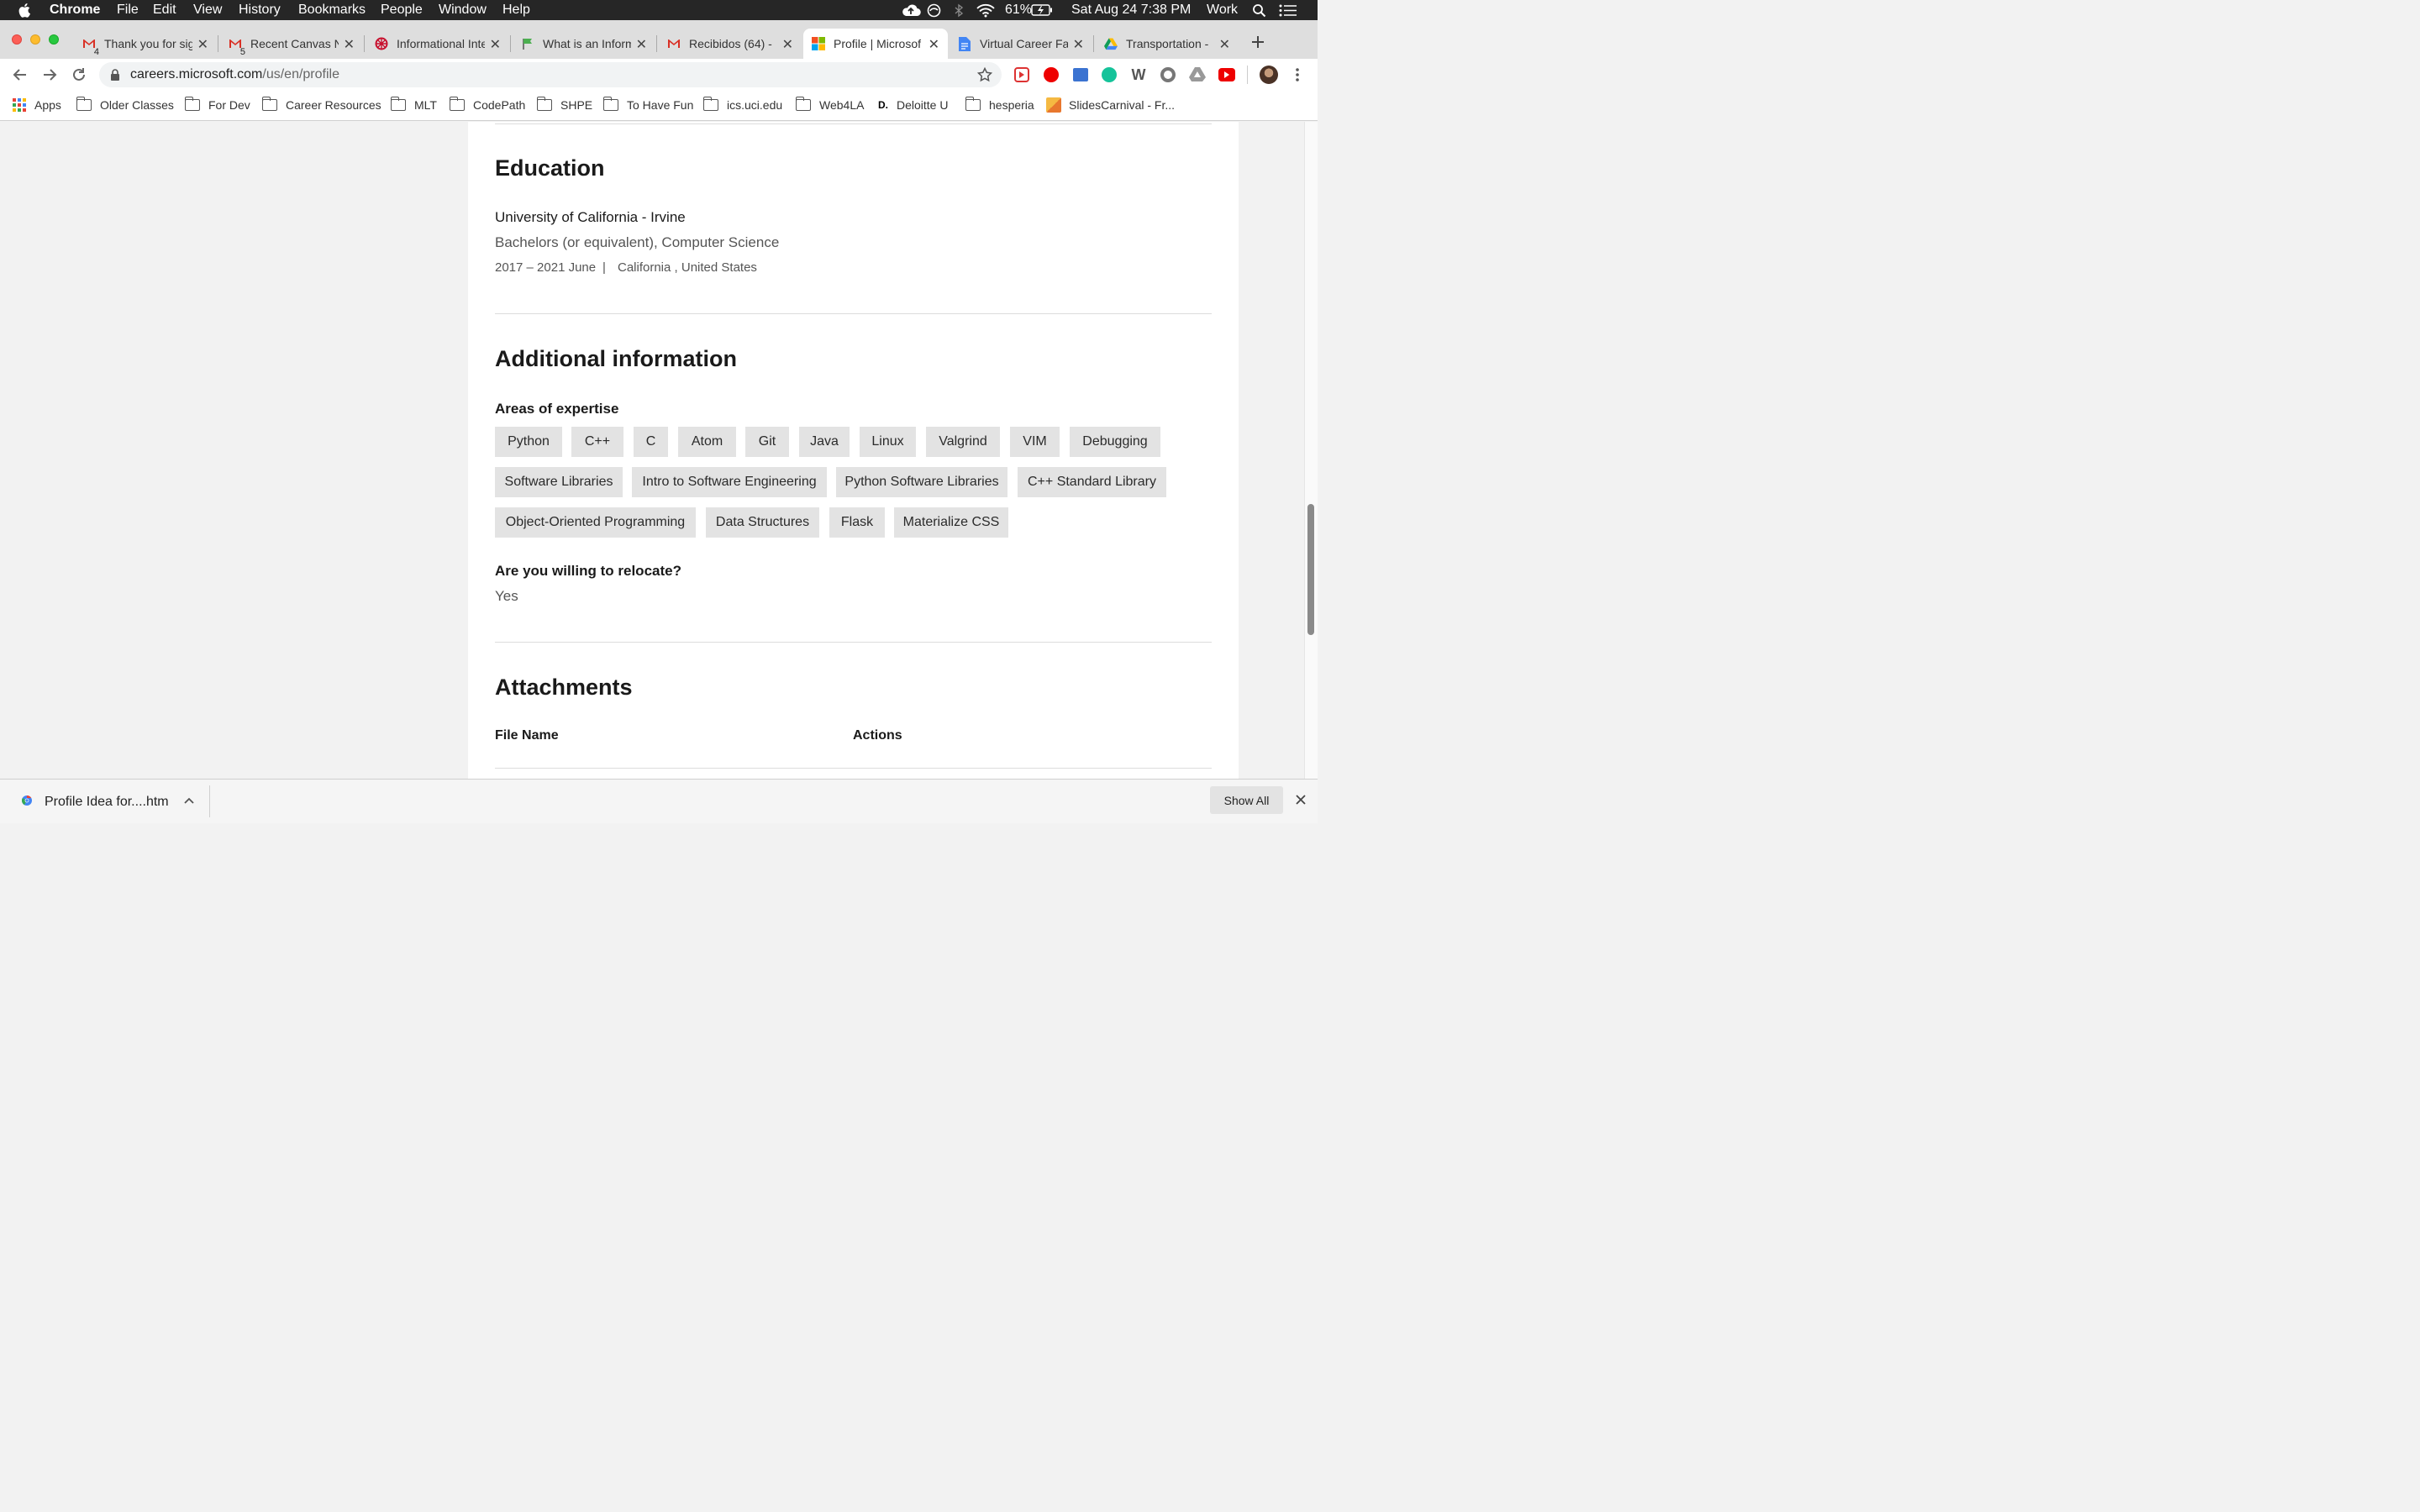  What do you see at coordinates (877, 735) in the screenshot?
I see `column-header-actions: Actions` at bounding box center [877, 735].